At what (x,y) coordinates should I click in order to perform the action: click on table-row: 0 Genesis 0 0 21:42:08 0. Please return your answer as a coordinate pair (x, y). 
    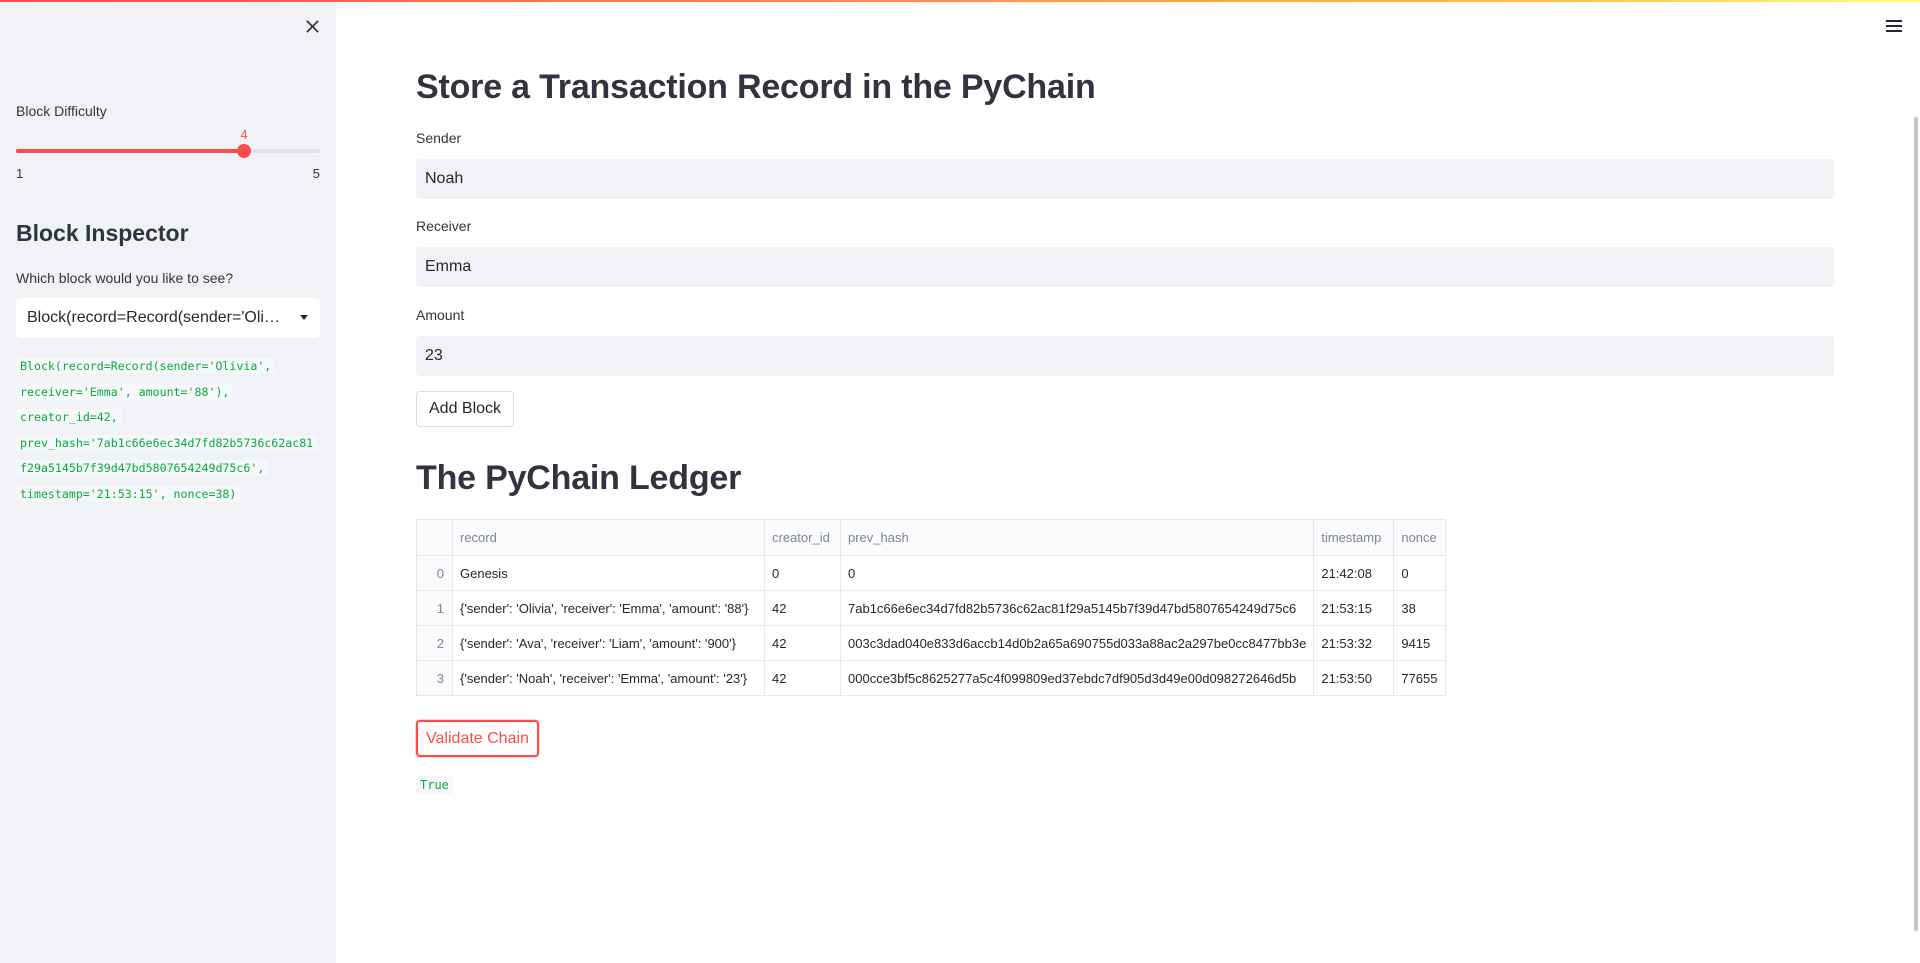
    Looking at the image, I should click on (931, 573).